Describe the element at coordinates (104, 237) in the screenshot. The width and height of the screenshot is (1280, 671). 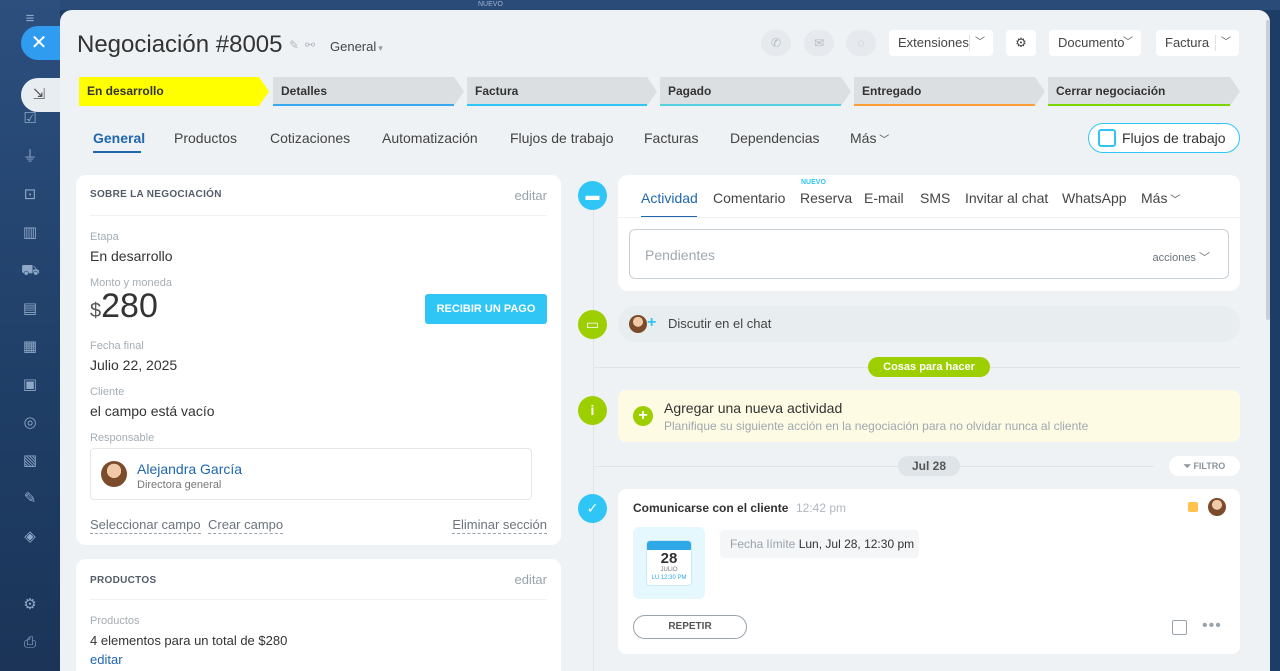
I see `stage-label: Etapa` at that location.